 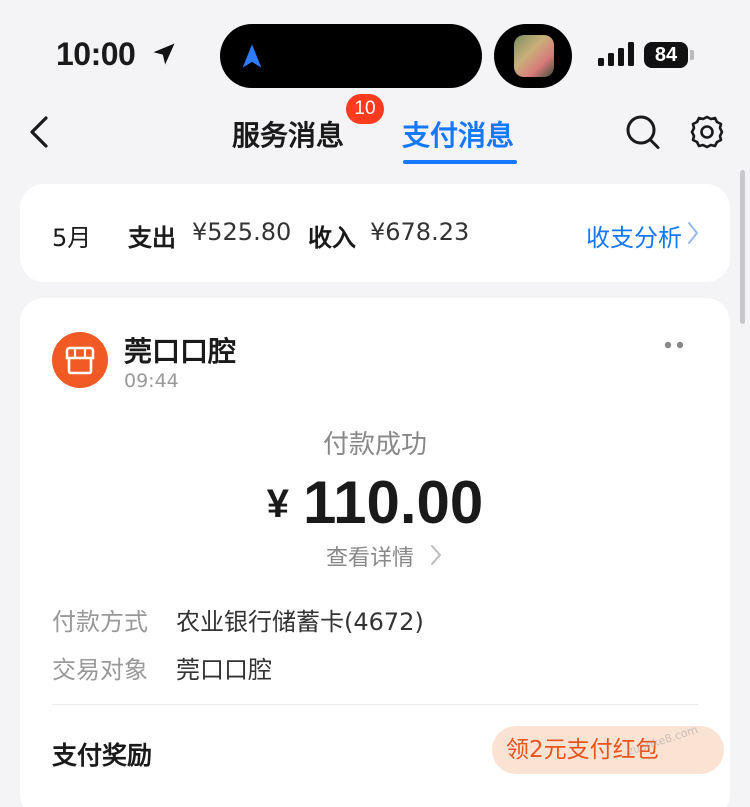 I want to click on search-icon, so click(x=643, y=132).